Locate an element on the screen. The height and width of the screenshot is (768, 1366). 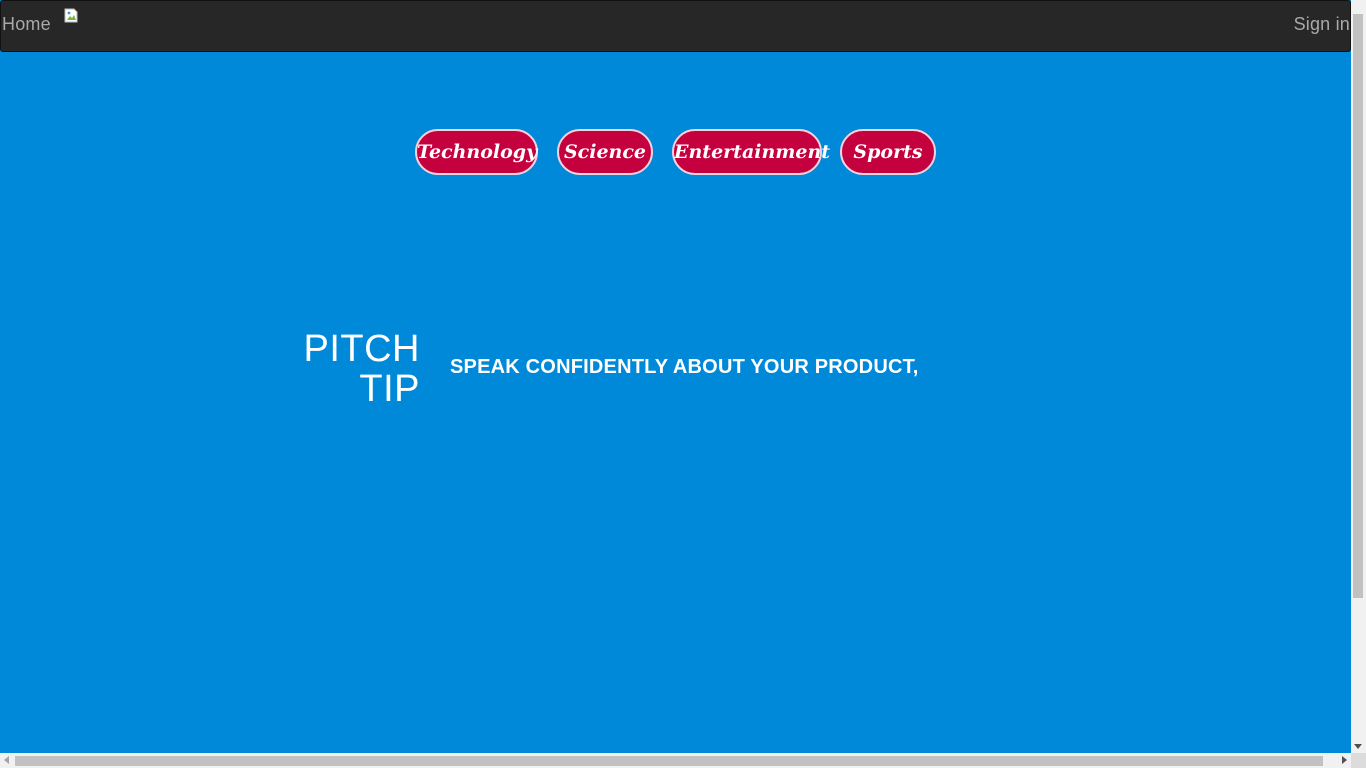
navbar: Home Sign in is located at coordinates (675, 26).